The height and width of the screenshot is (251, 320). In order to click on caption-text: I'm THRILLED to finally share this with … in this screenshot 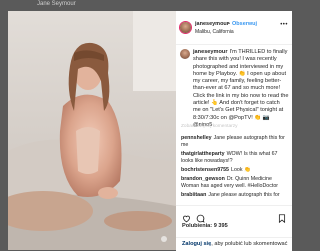, I will do `click(241, 88)`.